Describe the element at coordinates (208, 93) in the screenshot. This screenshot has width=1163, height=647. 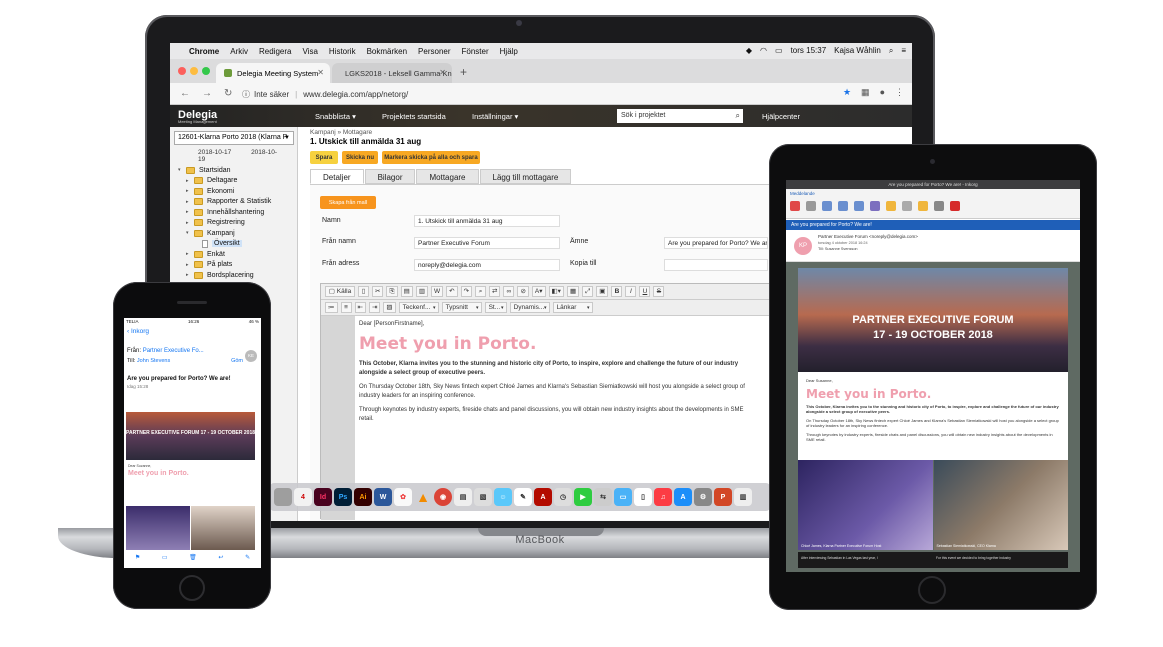
I see `forward-icon: →` at that location.